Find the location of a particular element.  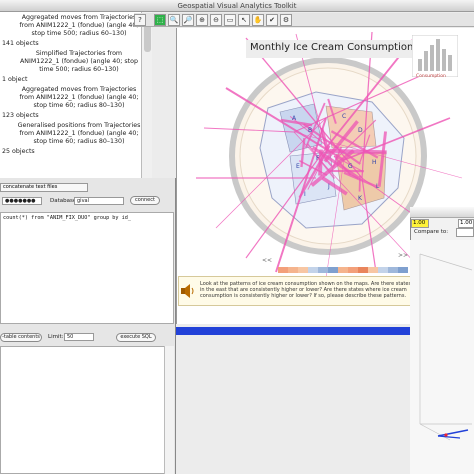

zoom-out-icon: 🔎 is located at coordinates (188, 20).